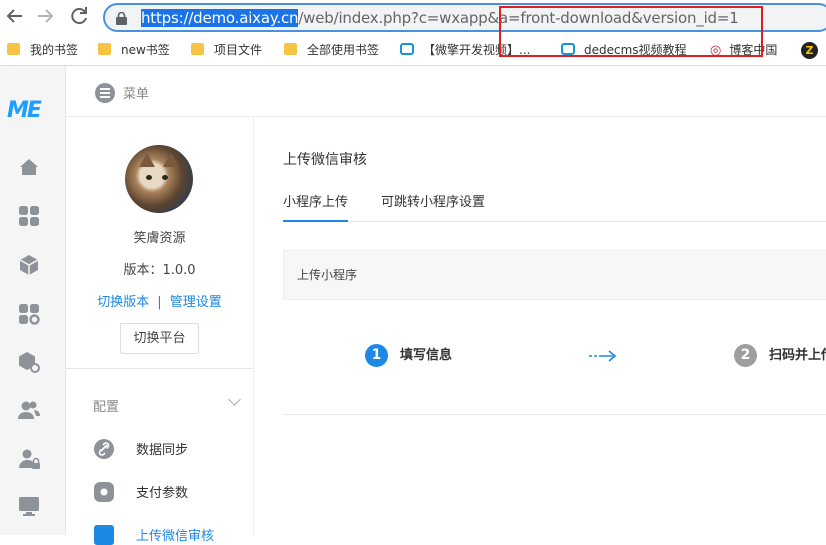  Describe the element at coordinates (145, 50) in the screenshot. I see `bookmark-label: new书签` at that location.